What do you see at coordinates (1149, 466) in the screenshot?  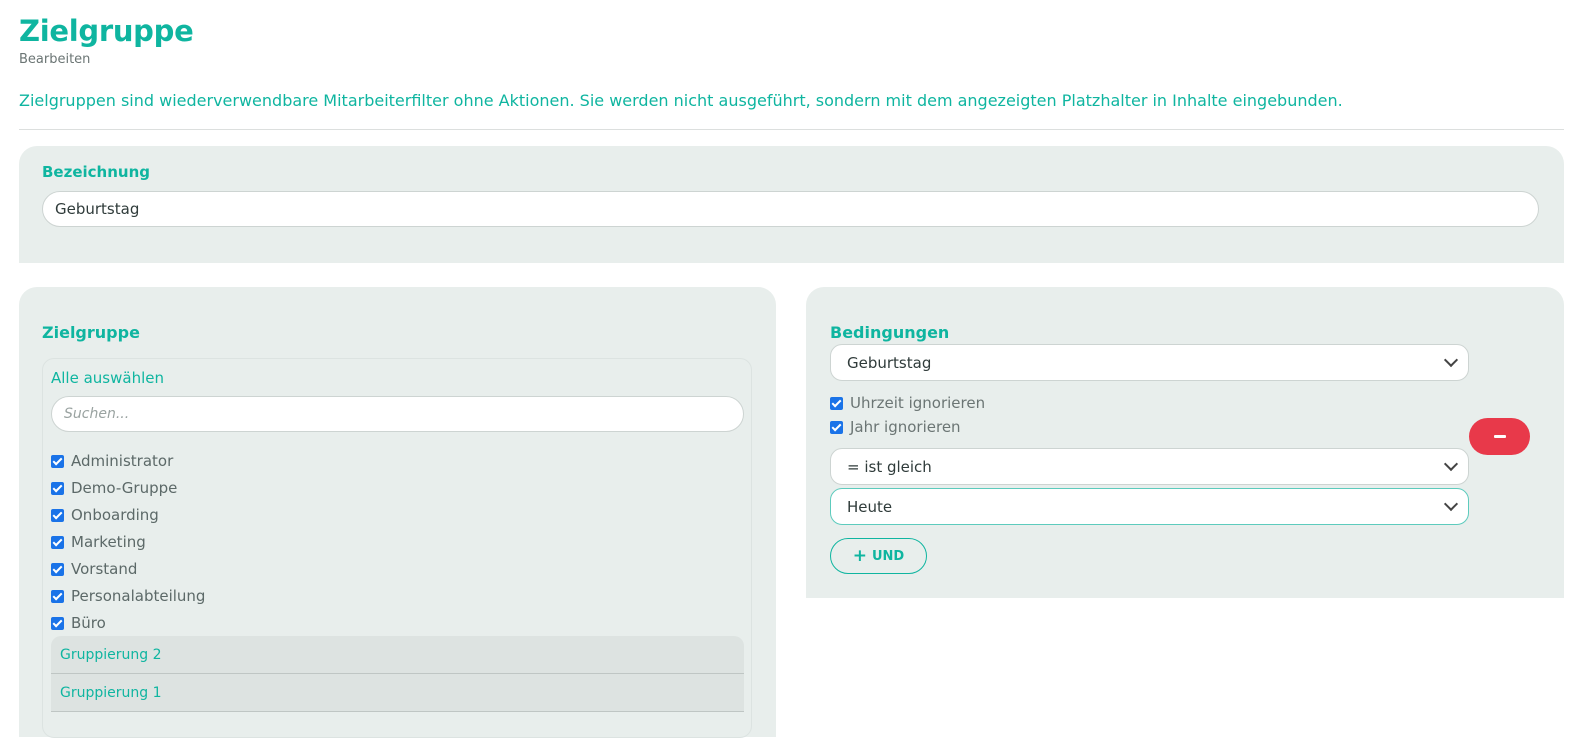 I see `operator-select: = ist gleich` at bounding box center [1149, 466].